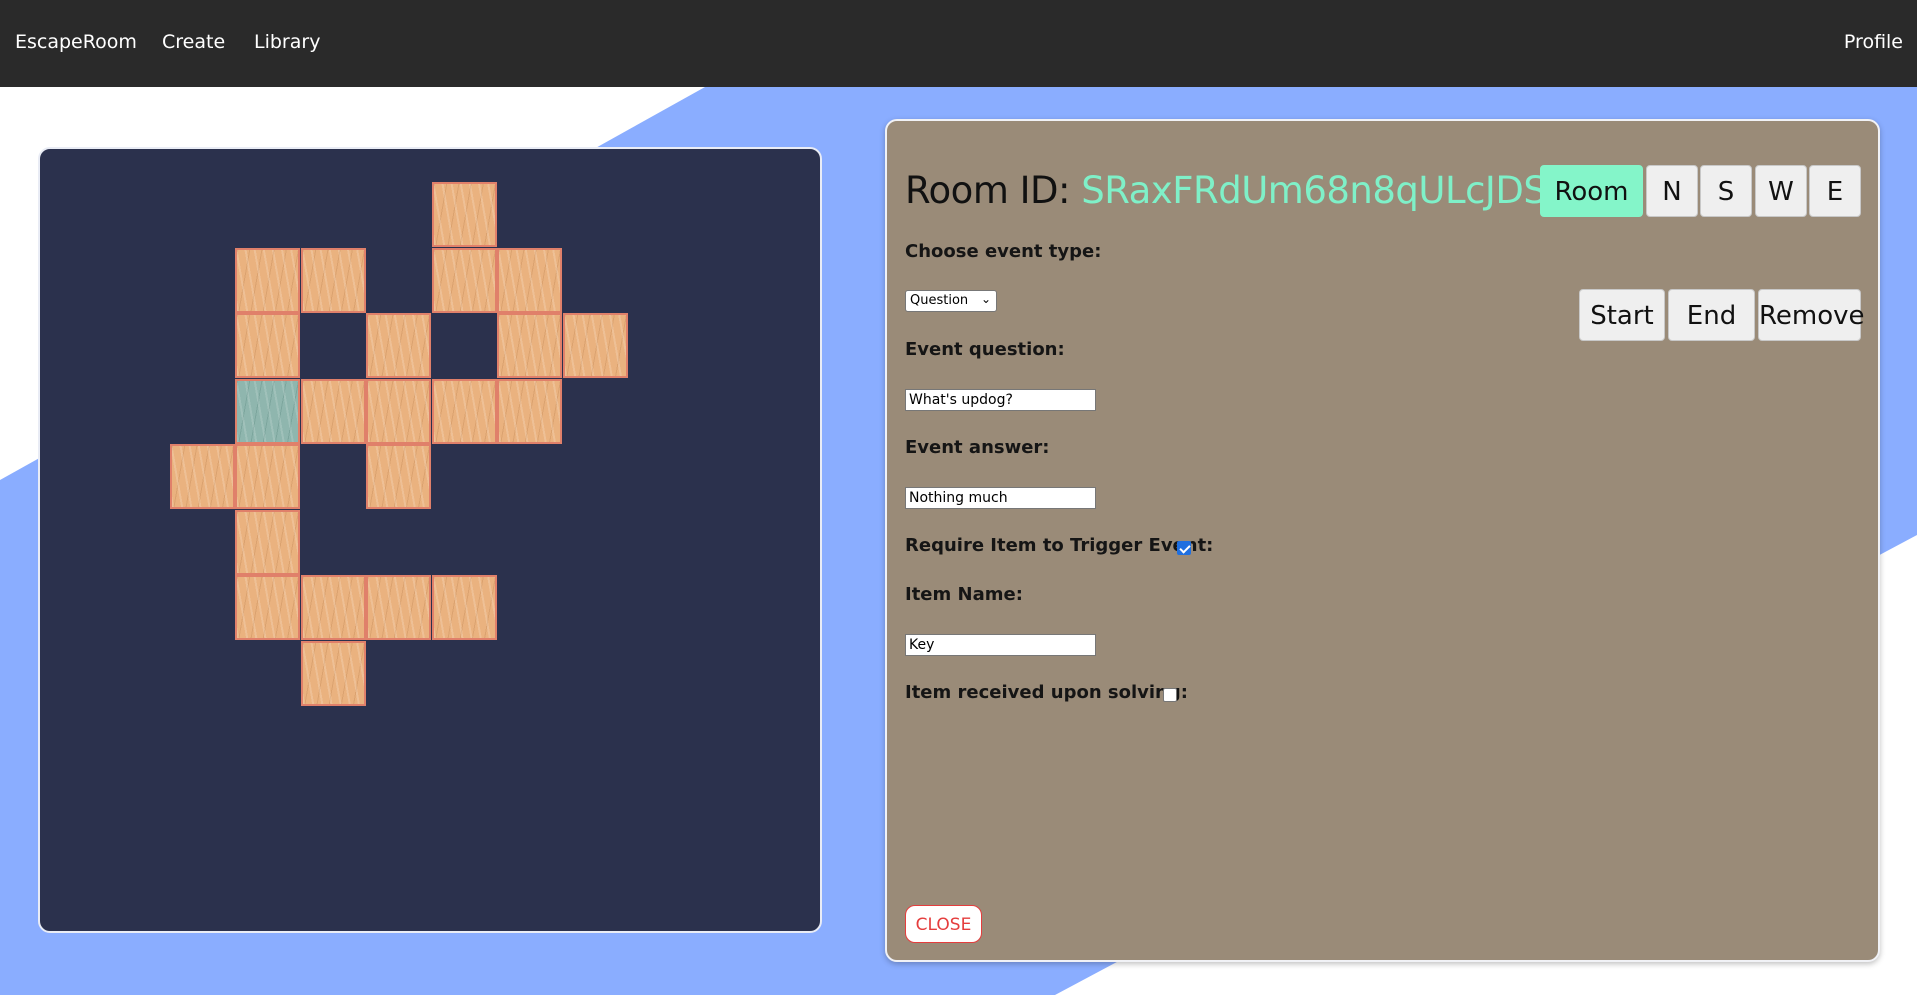 The height and width of the screenshot is (995, 1917). What do you see at coordinates (977, 447) in the screenshot?
I see `event-answer-label: Event answer:` at bounding box center [977, 447].